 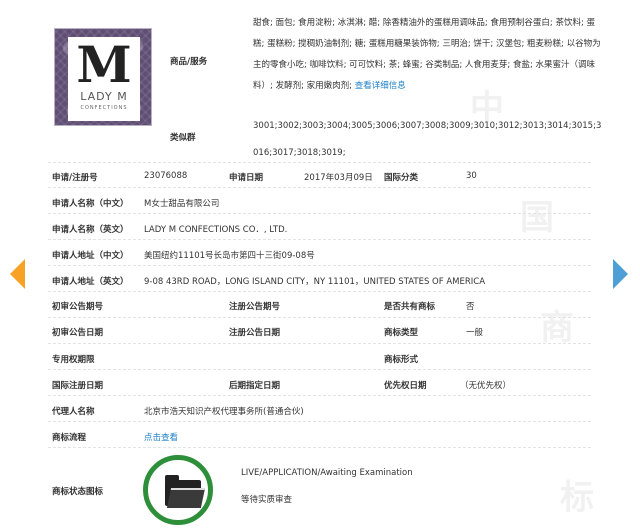 What do you see at coordinates (78, 307) in the screenshot?
I see `prelim-pub-no-label: 初审公告期号` at bounding box center [78, 307].